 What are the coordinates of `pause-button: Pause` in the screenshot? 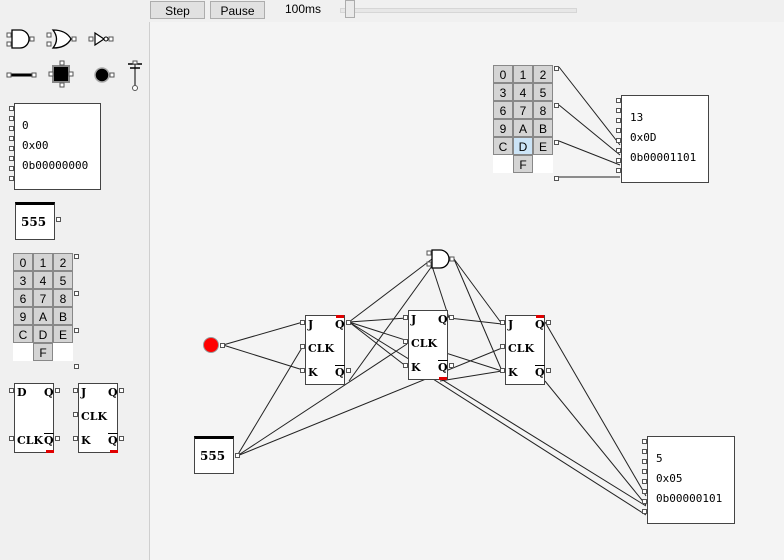 It's located at (237, 10).